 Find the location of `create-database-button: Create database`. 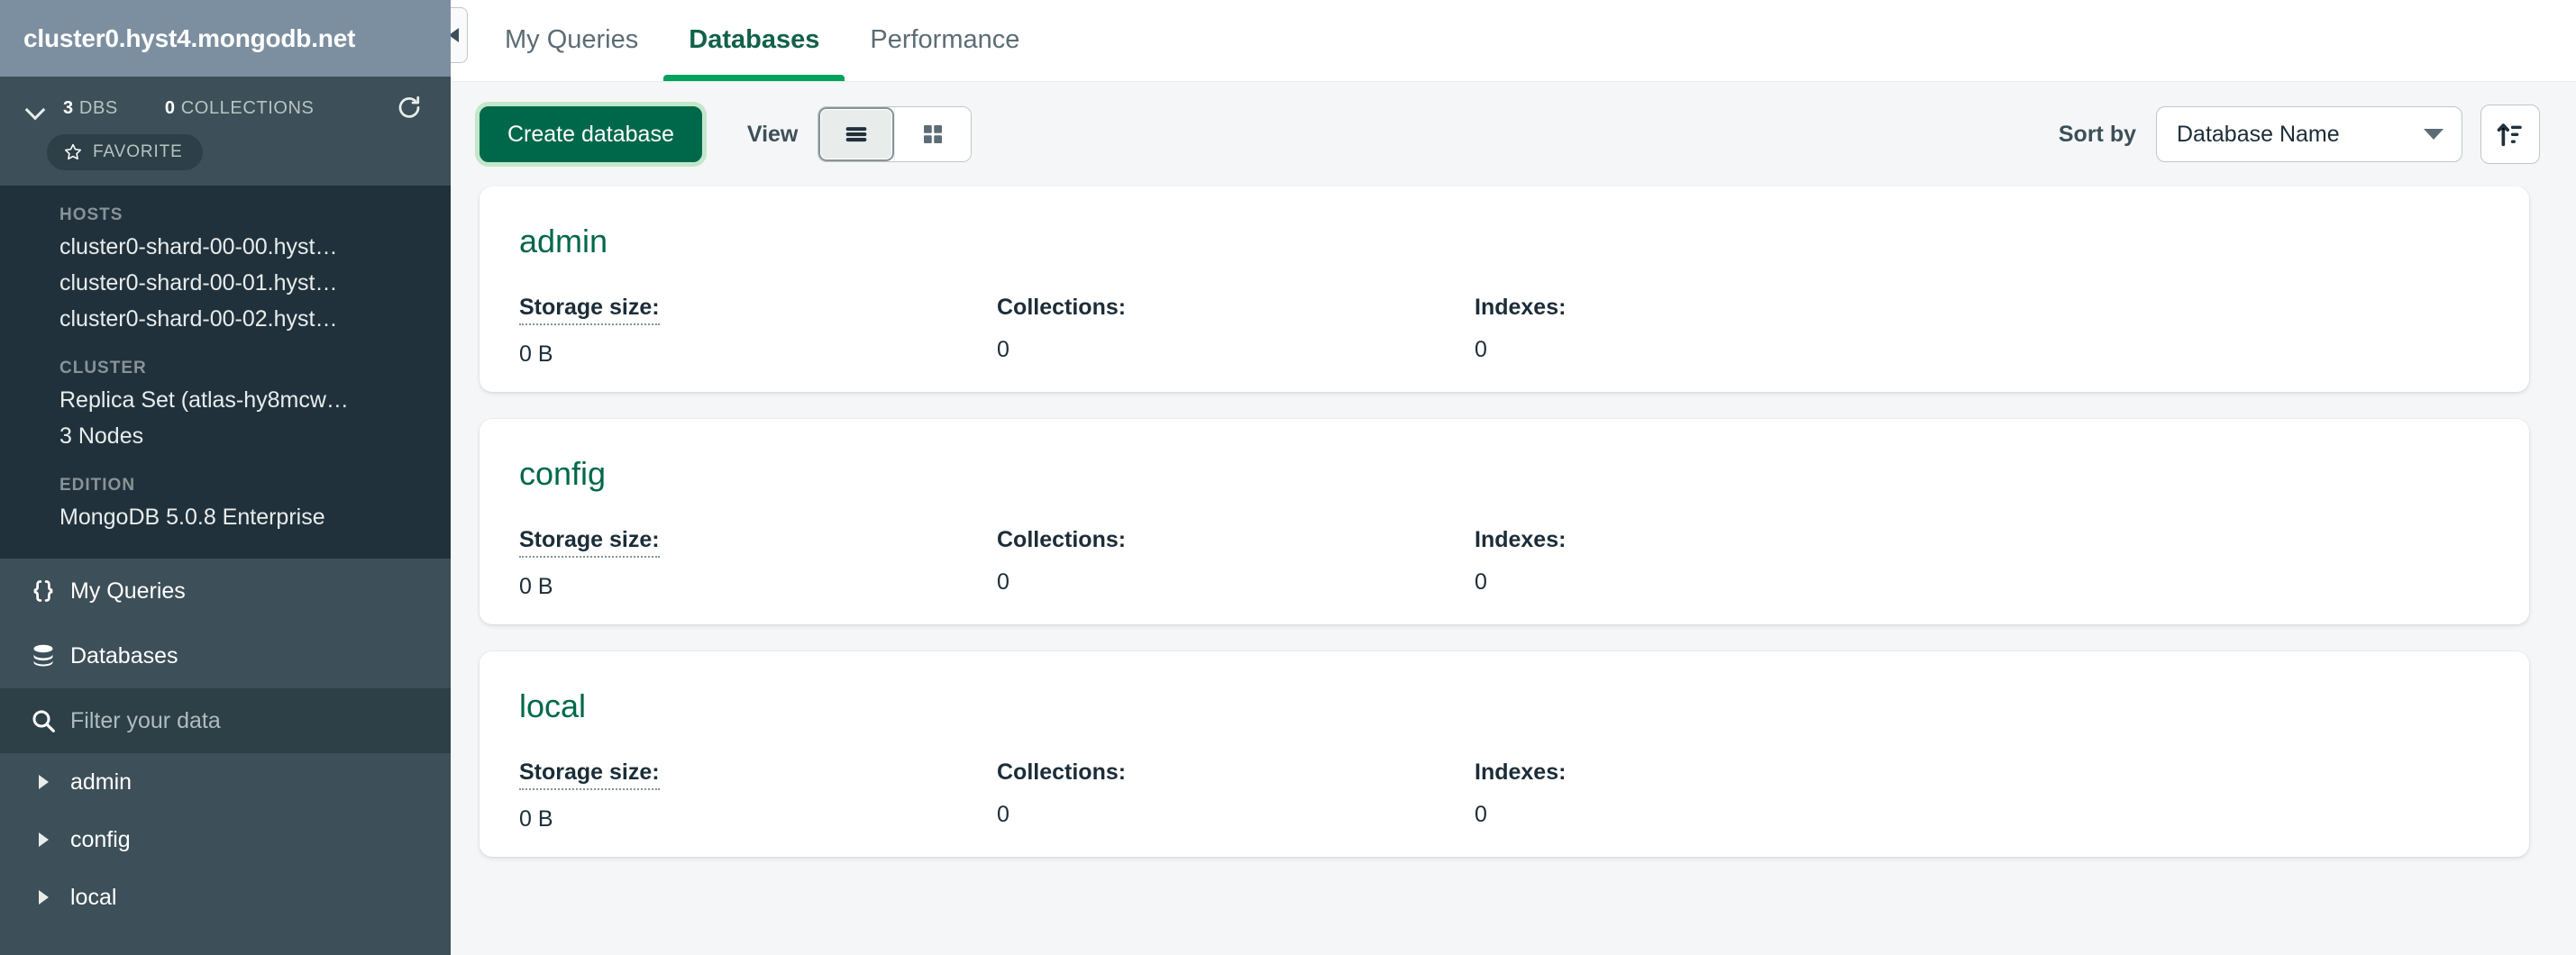

create-database-button: Create database is located at coordinates (591, 134).